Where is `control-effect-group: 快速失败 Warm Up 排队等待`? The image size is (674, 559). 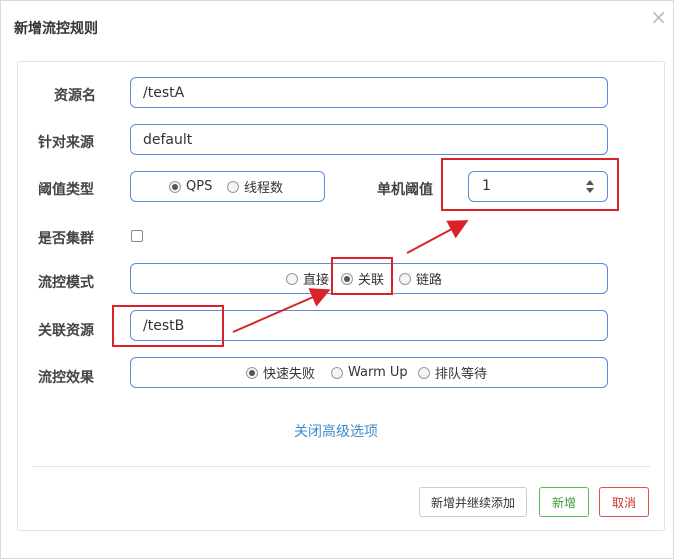 control-effect-group: 快速失败 Warm Up 排队等待 is located at coordinates (369, 372).